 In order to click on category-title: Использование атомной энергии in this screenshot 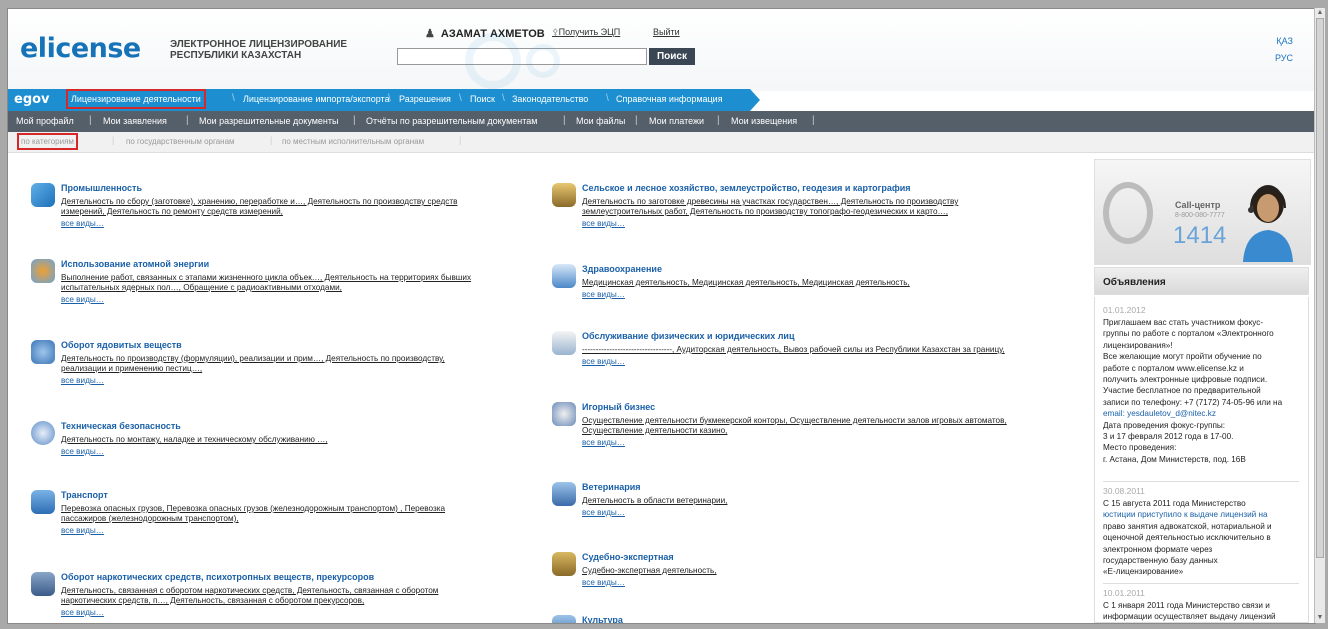, I will do `click(135, 264)`.